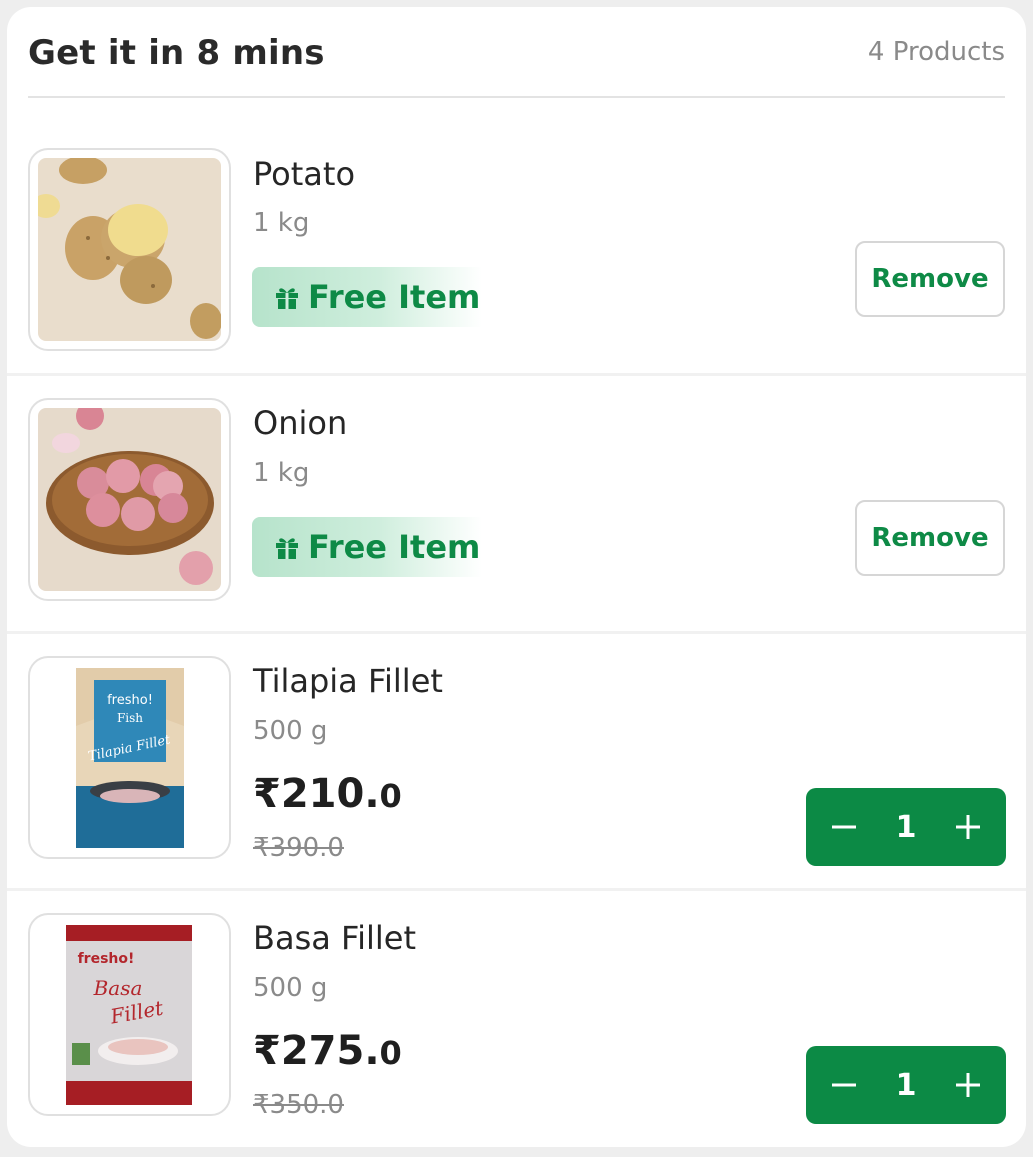 This screenshot has height=1157, width=1033. What do you see at coordinates (118, 988) in the screenshot?
I see `svg-text: Basa` at bounding box center [118, 988].